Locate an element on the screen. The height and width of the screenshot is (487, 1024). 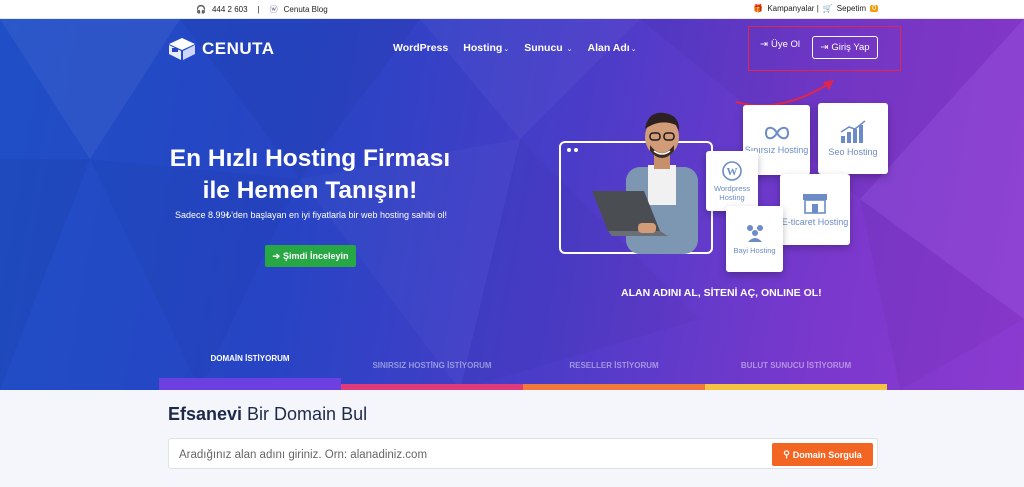
search-icon: ⚲ is located at coordinates (786, 454).